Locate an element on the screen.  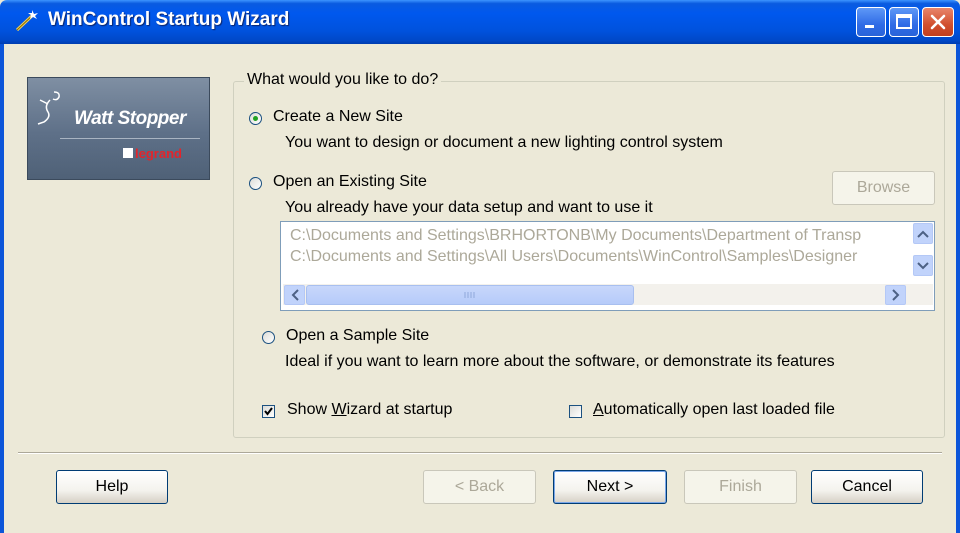
help-button: Help is located at coordinates (112, 487).